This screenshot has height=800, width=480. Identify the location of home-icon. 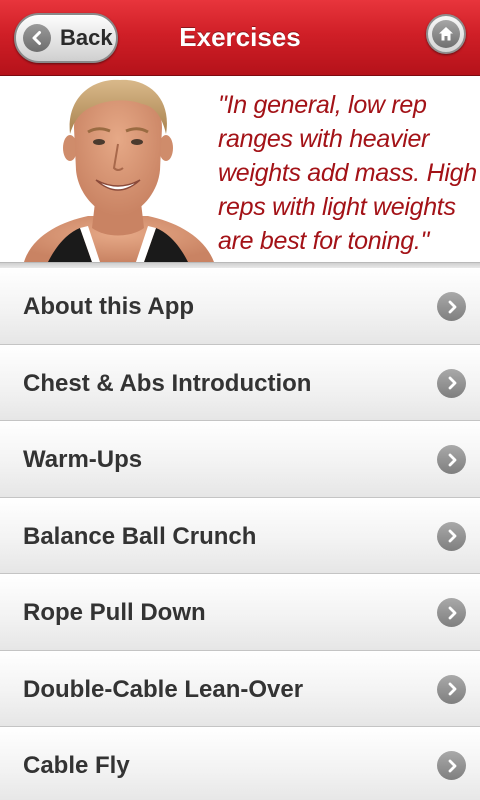
(446, 34).